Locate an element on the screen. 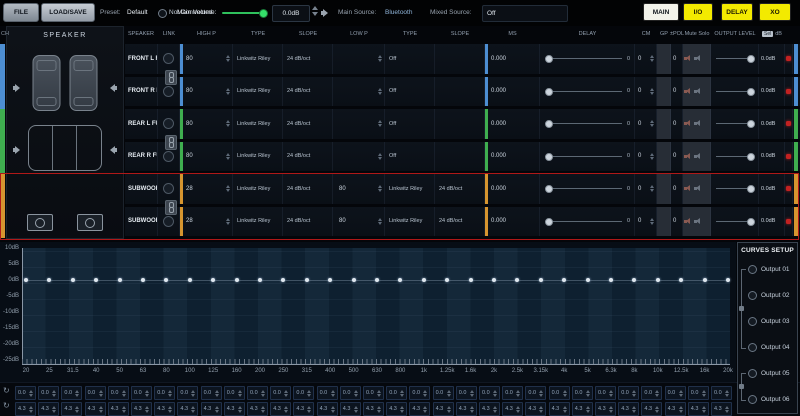  lowpass-type-cell: Linkwitz Riley is located at coordinates (410, 221).